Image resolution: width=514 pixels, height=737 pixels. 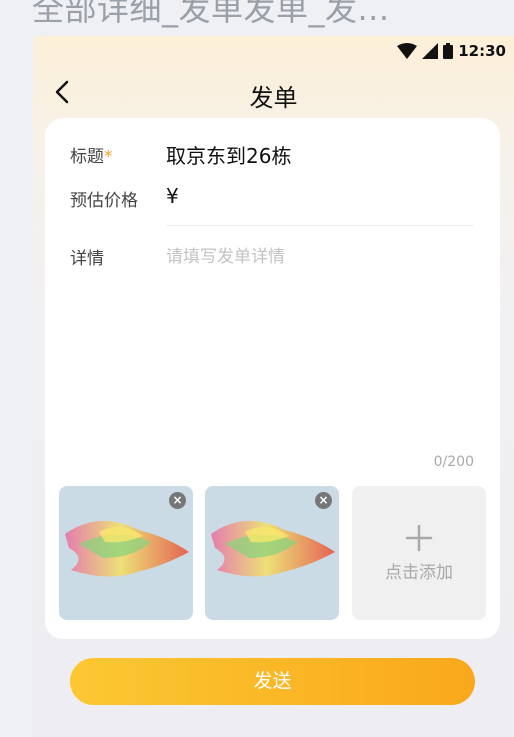 What do you see at coordinates (225, 254) in the screenshot?
I see `detail-textarea: 请填写发单详情` at bounding box center [225, 254].